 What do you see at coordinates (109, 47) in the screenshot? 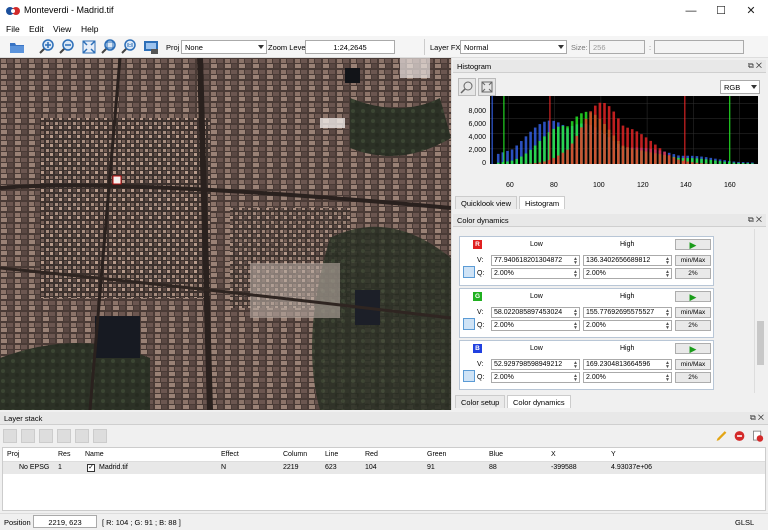
I see `zoom-full-icon` at bounding box center [109, 47].